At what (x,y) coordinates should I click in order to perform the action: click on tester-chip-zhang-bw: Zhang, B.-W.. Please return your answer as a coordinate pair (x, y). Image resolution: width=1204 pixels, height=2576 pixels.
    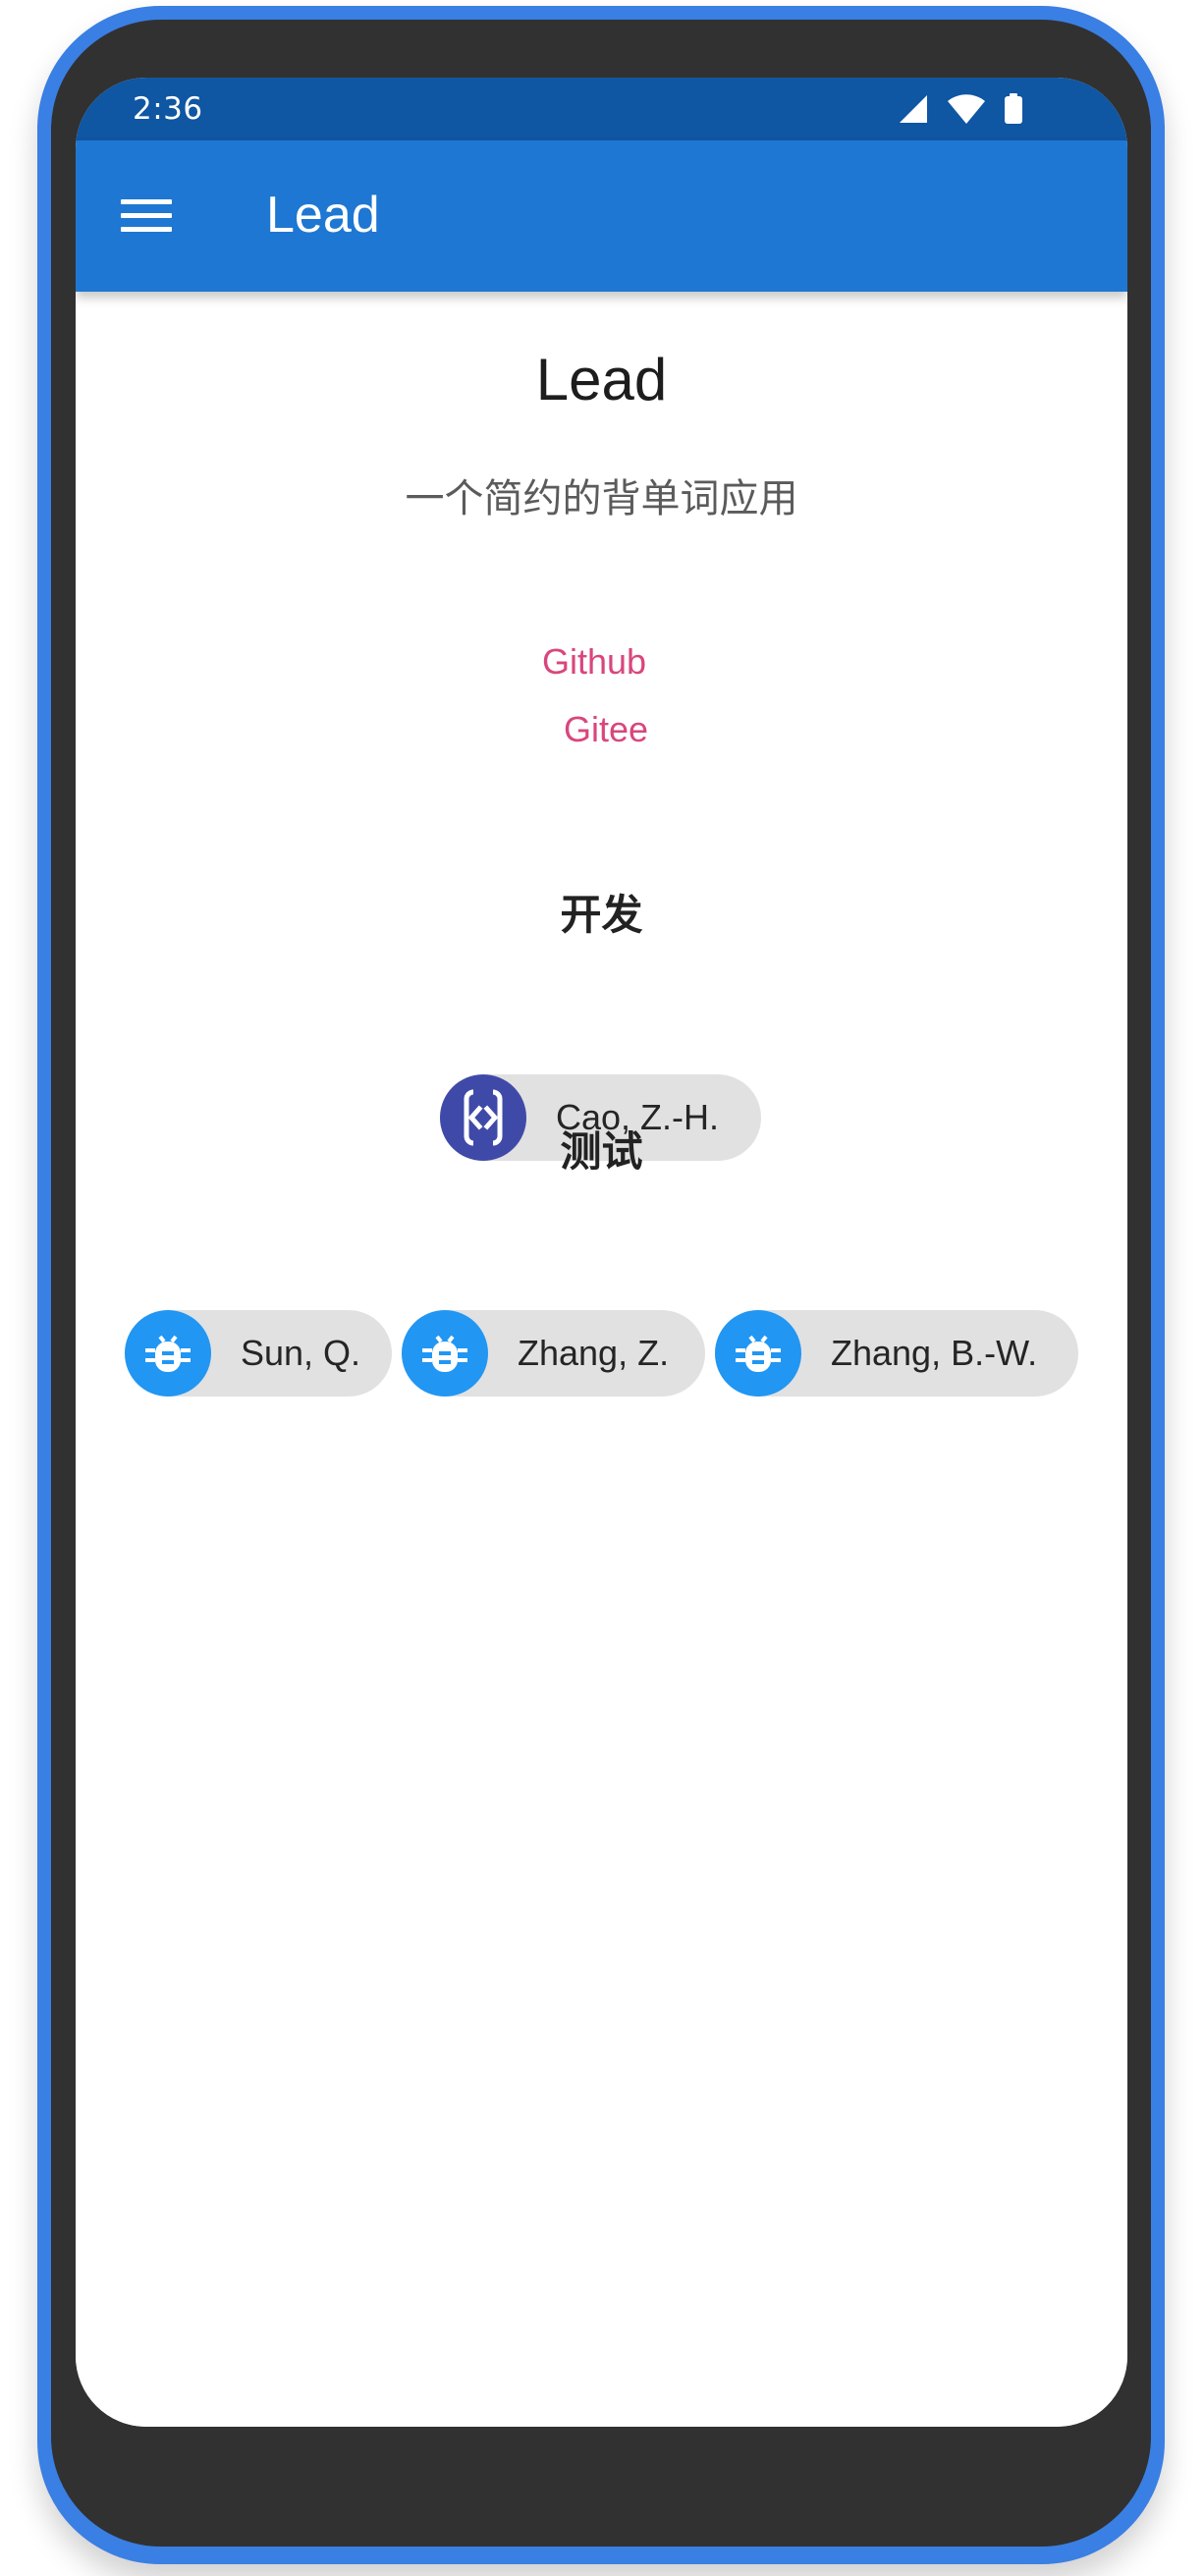
    Looking at the image, I should click on (897, 1353).